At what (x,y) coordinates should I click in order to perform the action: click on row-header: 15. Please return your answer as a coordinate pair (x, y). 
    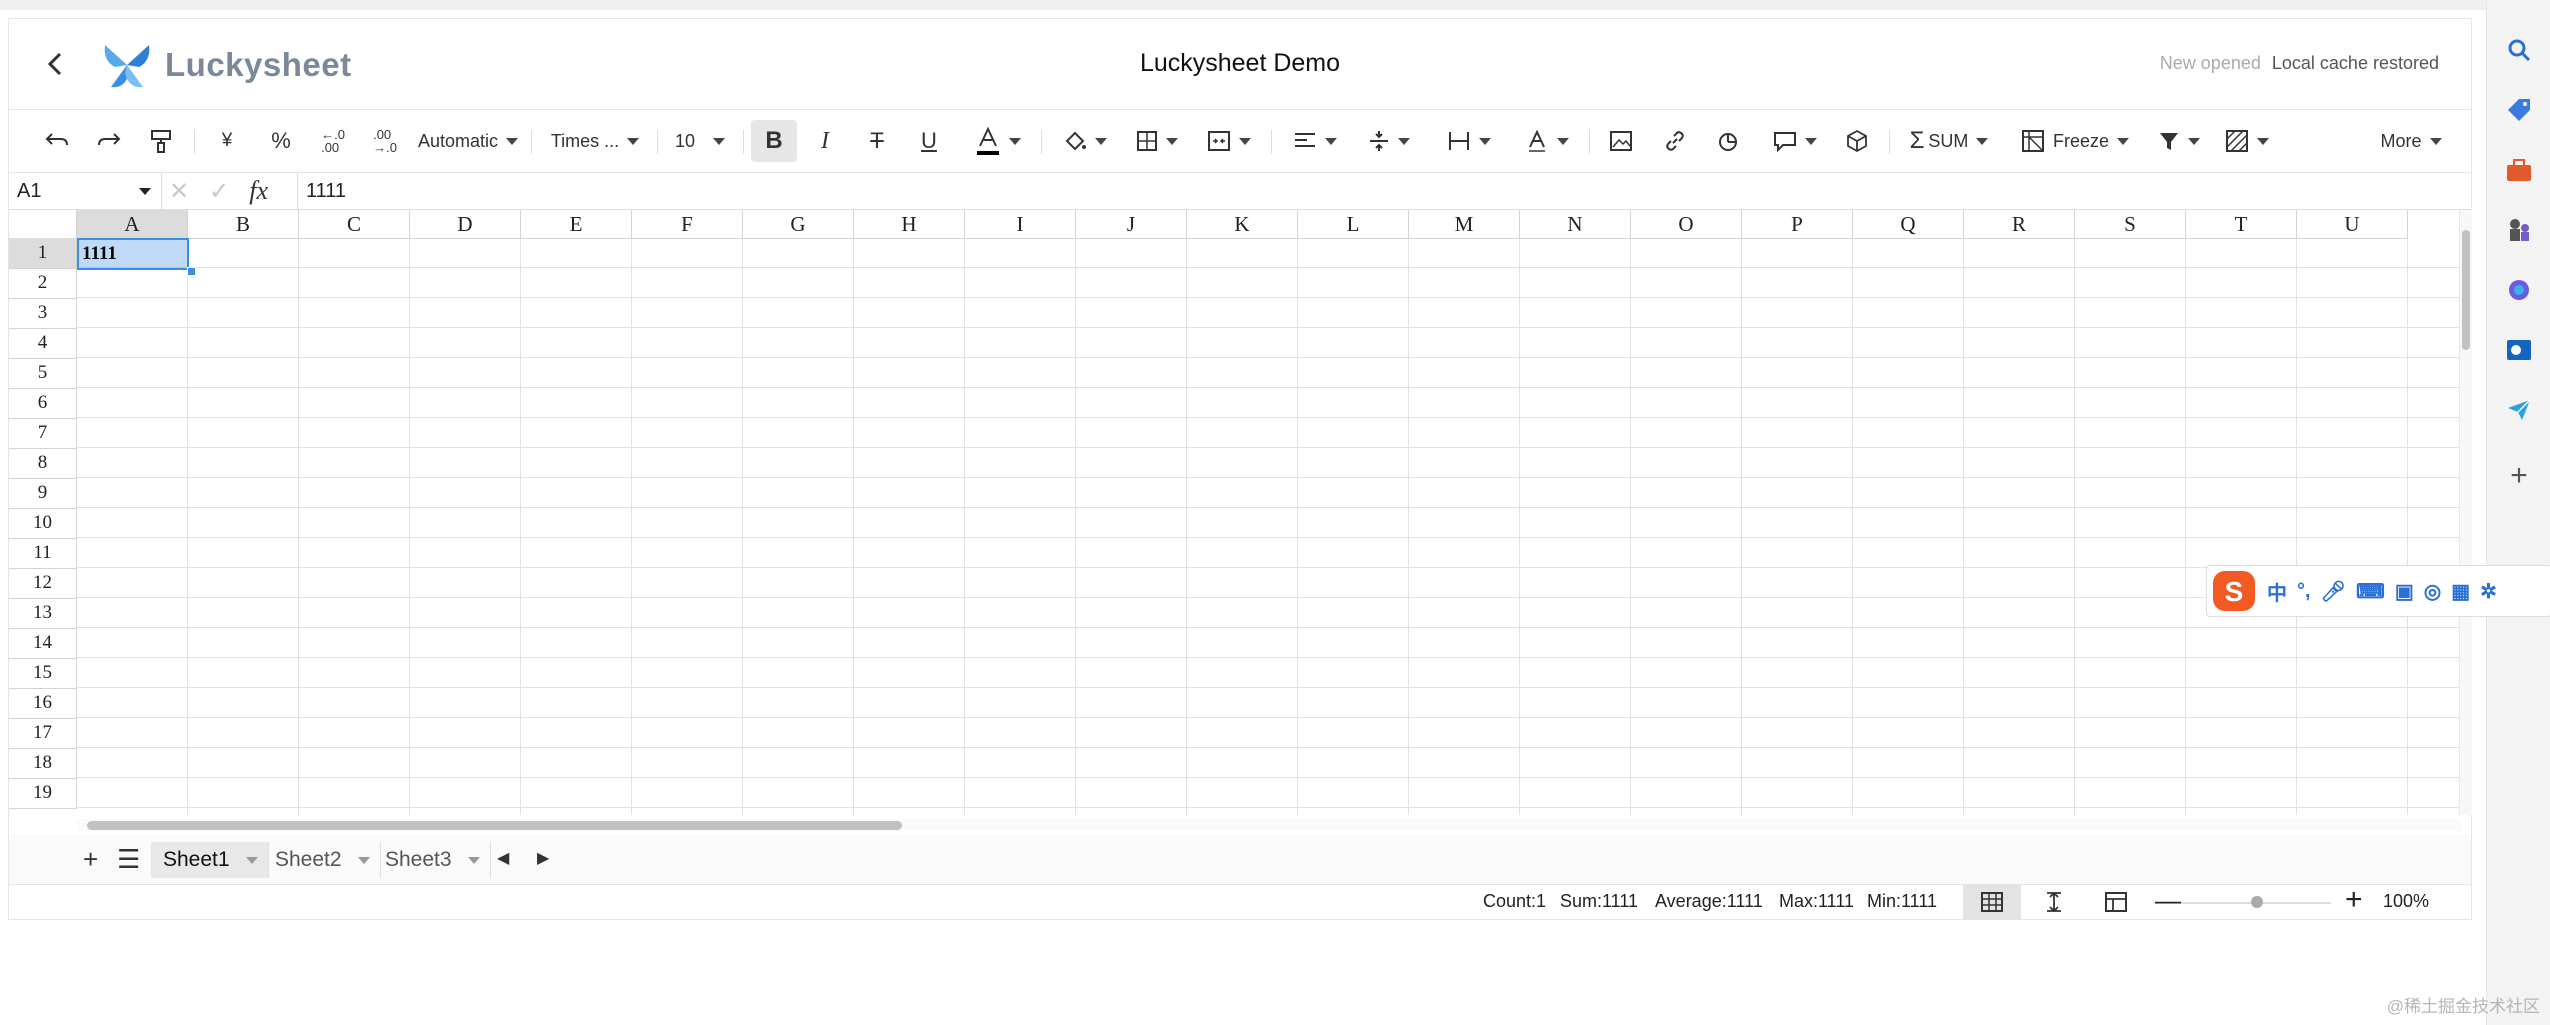
    Looking at the image, I should click on (43, 673).